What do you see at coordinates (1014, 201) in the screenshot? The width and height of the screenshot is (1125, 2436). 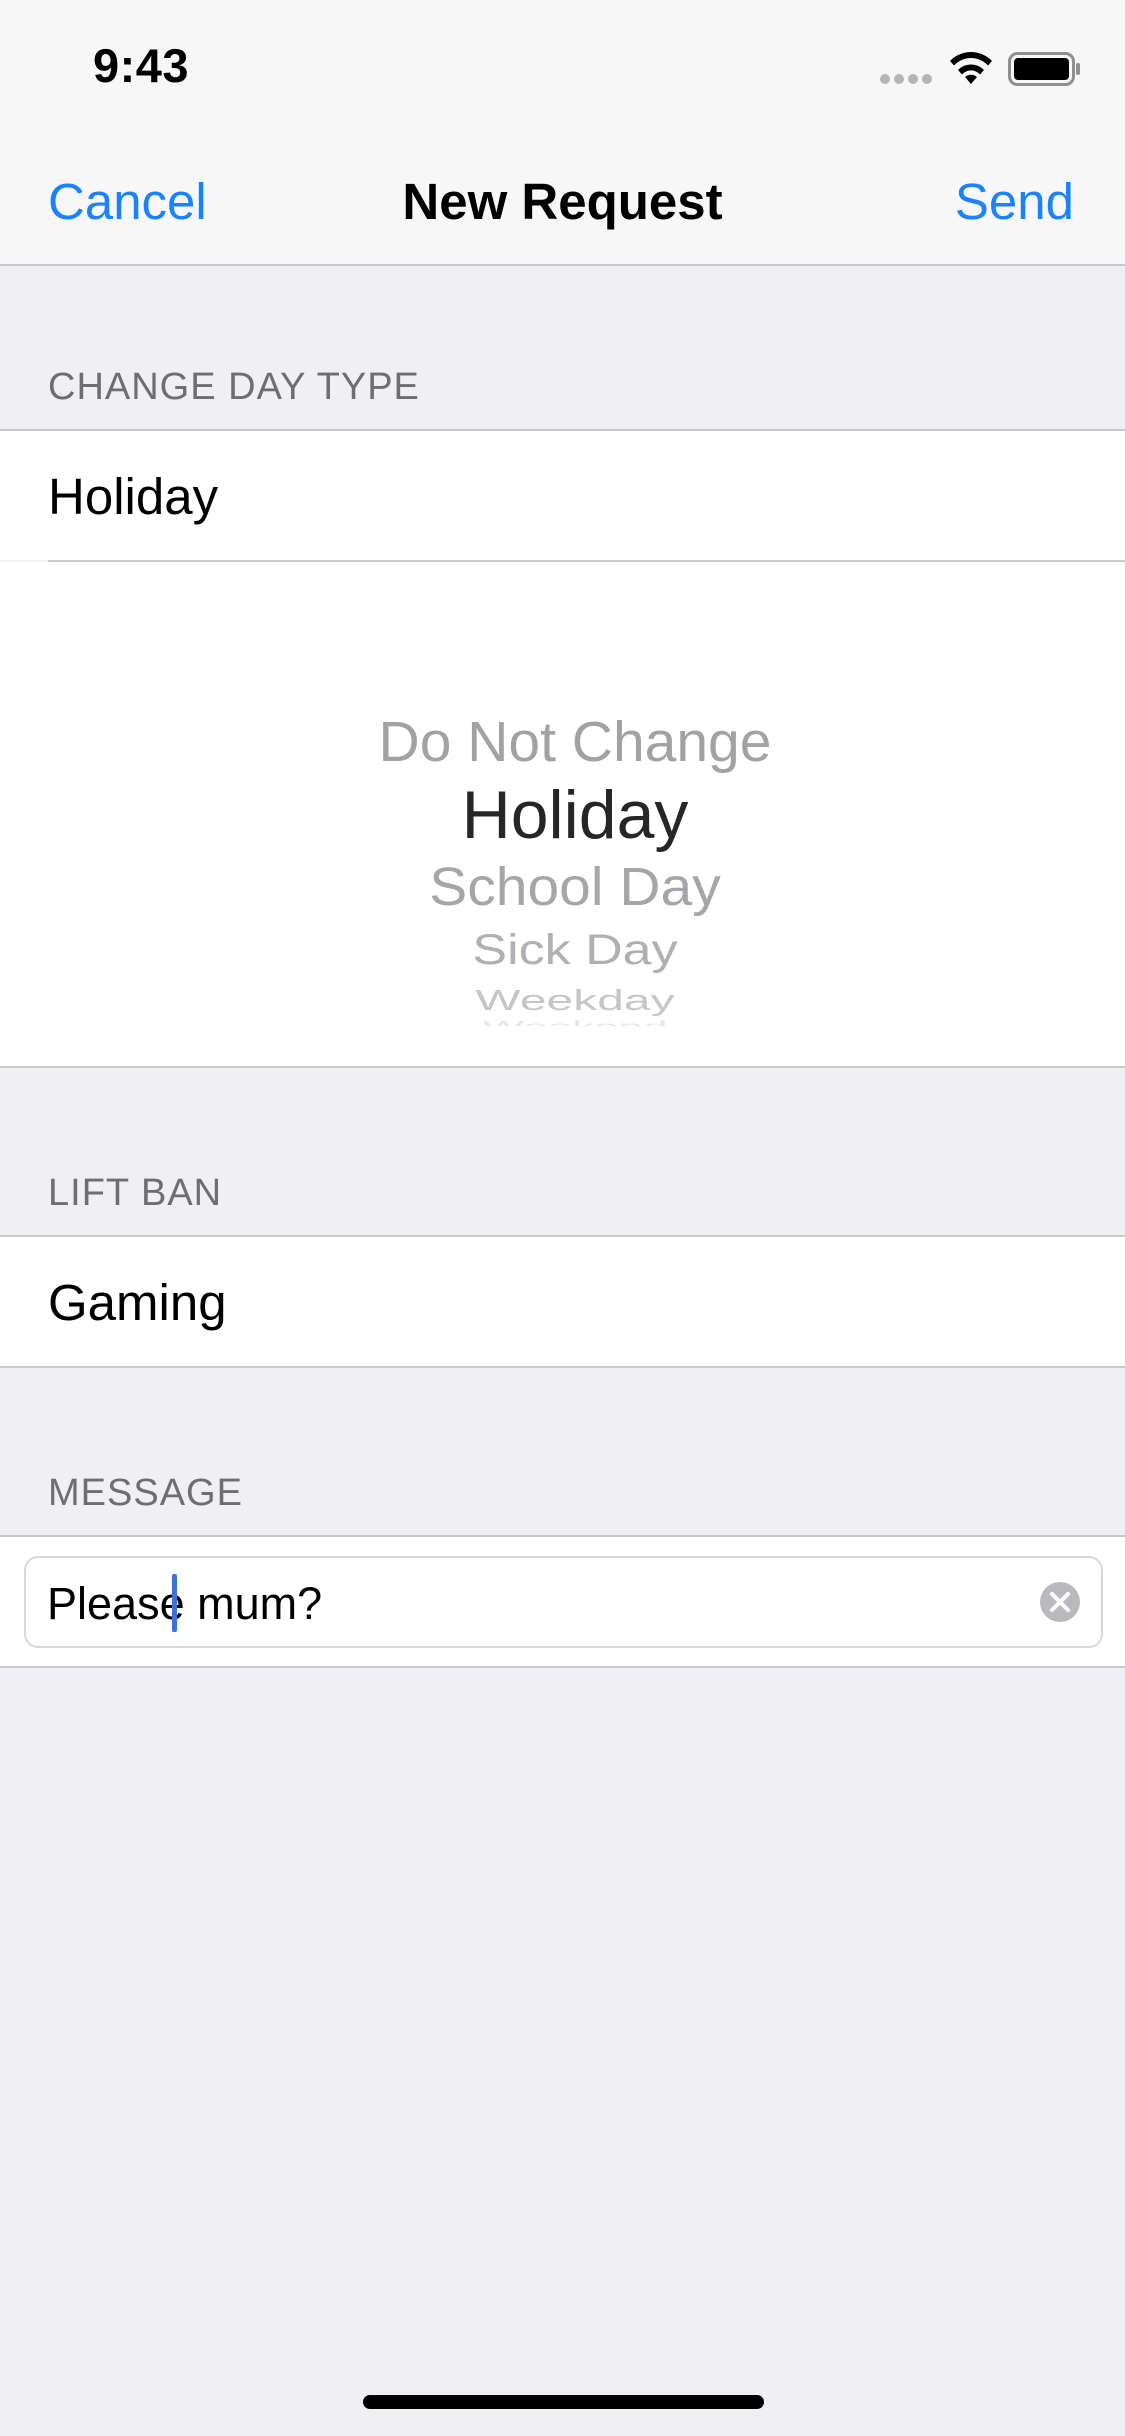 I see `send-button: Send` at bounding box center [1014, 201].